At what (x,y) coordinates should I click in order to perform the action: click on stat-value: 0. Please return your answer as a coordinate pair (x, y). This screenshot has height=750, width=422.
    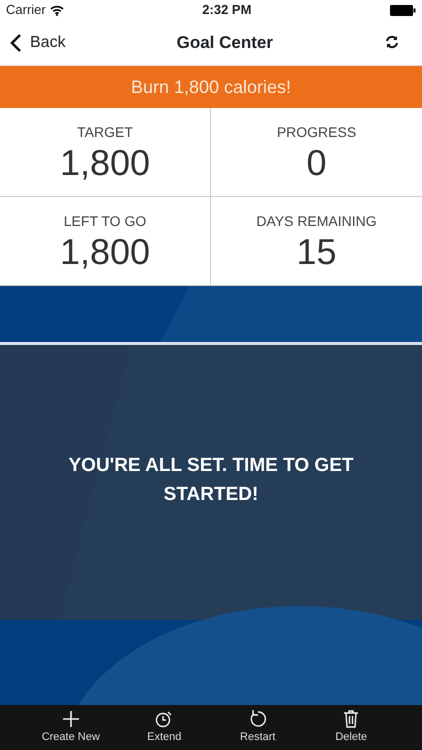
    Looking at the image, I should click on (316, 162).